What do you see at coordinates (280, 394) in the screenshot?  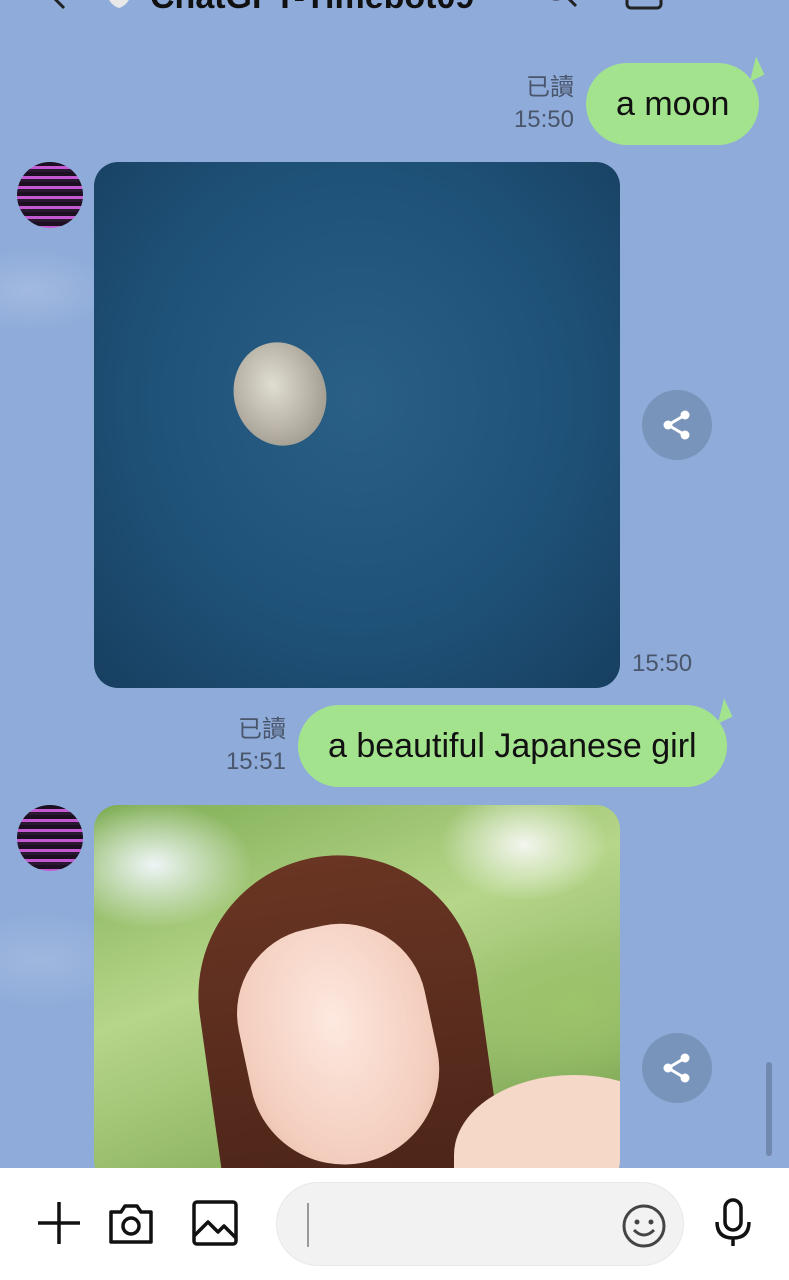 I see `moon-shape` at bounding box center [280, 394].